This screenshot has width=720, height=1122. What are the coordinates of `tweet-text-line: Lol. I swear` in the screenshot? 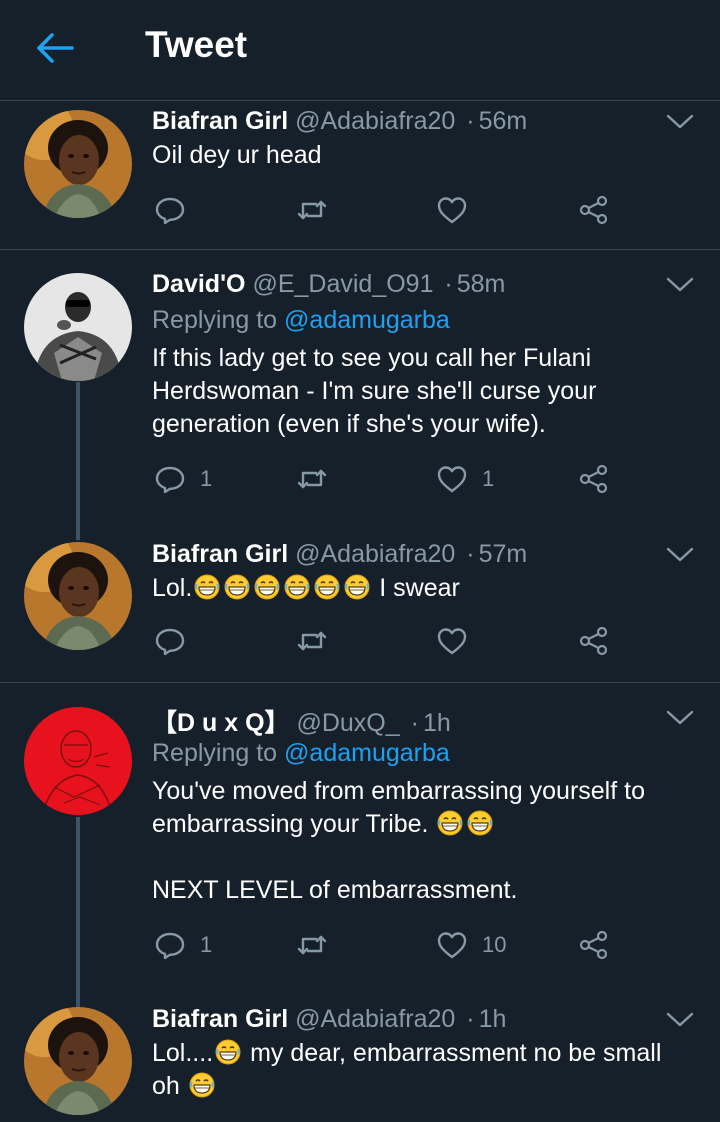 It's located at (422, 588).